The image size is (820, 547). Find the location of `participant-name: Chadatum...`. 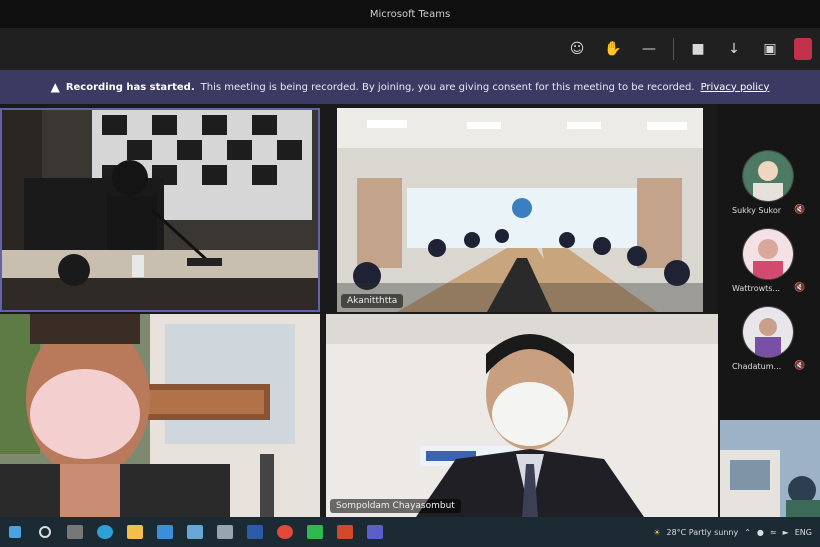

participant-name: Chadatum... is located at coordinates (757, 366).